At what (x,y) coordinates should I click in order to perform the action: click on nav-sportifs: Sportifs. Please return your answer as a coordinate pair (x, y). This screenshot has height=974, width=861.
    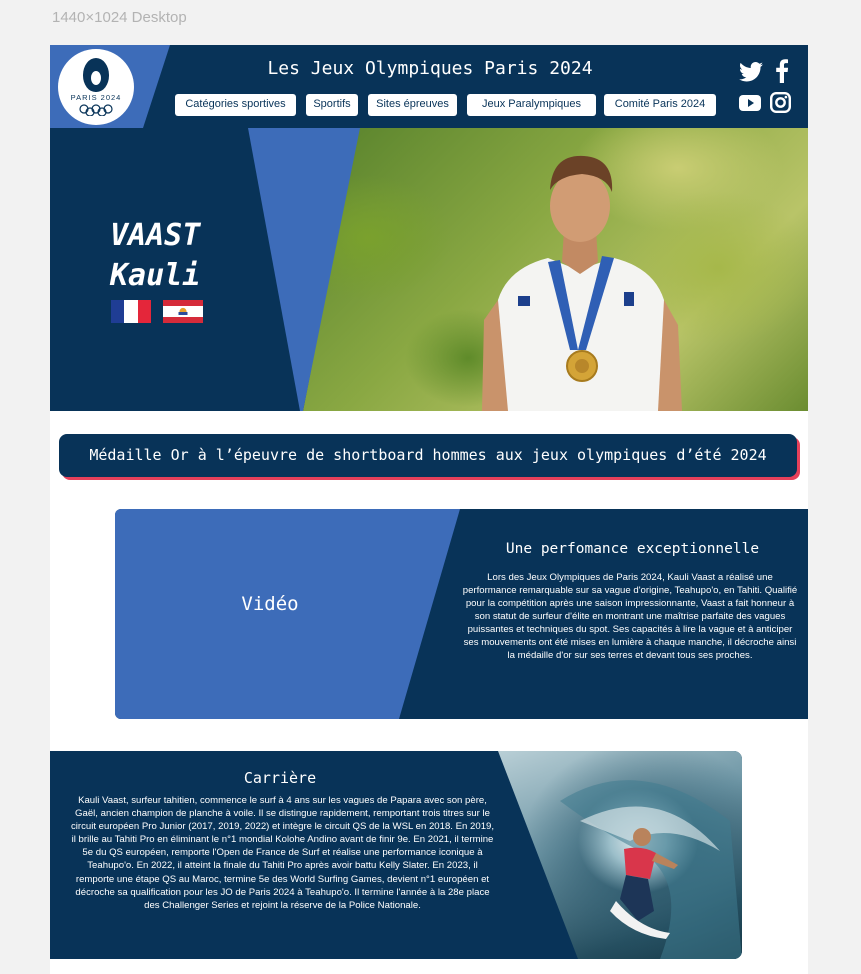
    Looking at the image, I should click on (332, 105).